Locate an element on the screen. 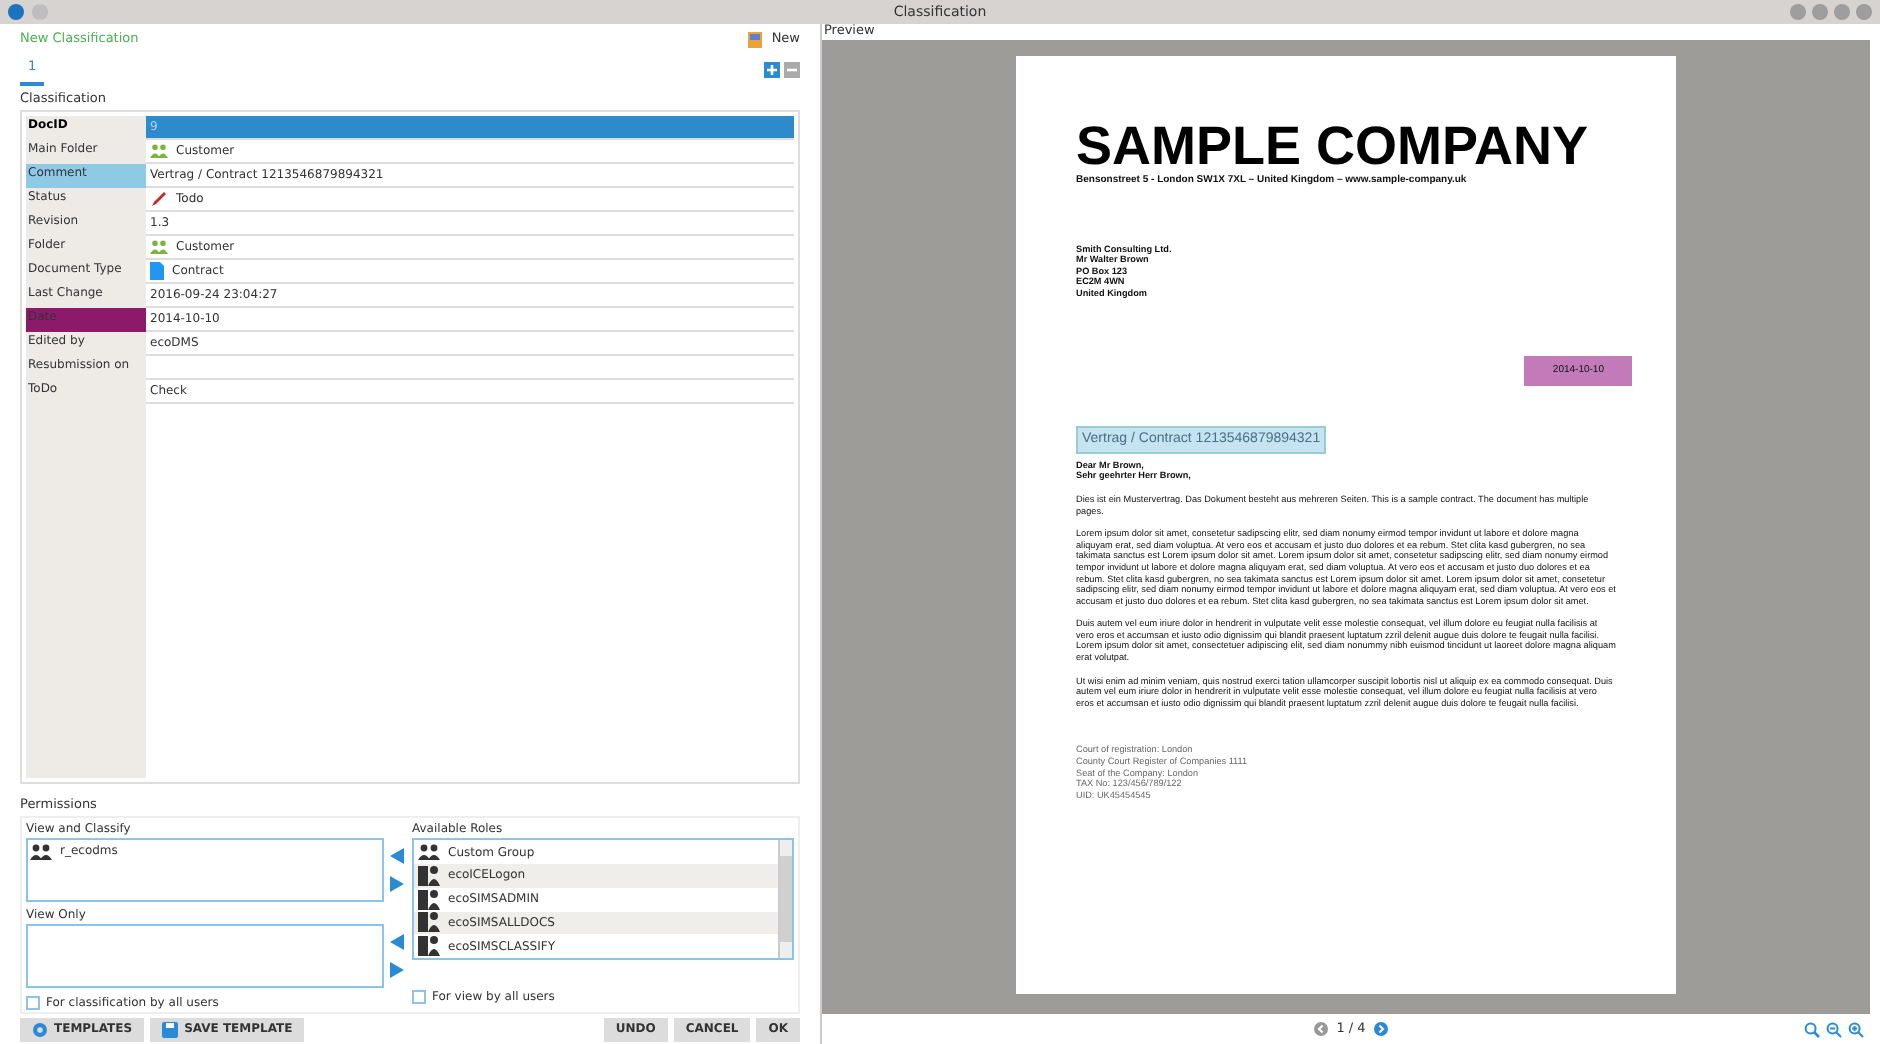 This screenshot has width=1880, height=1044. scrollbar is located at coordinates (785, 899).